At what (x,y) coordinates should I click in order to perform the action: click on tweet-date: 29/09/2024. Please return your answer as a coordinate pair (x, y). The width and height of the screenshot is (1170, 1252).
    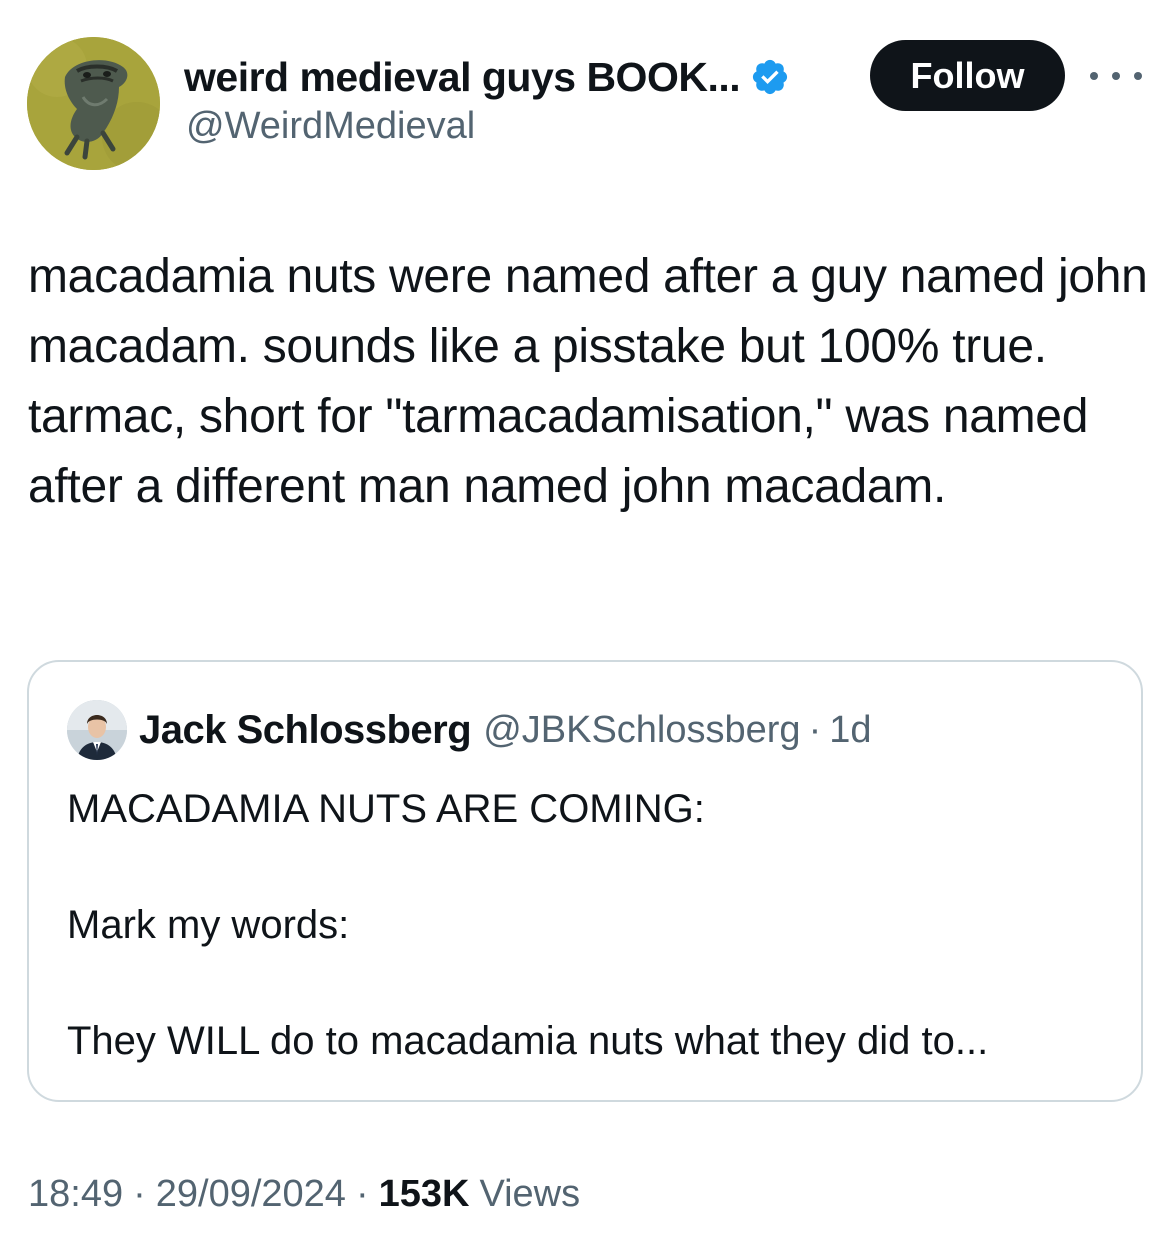
    Looking at the image, I should click on (251, 1194).